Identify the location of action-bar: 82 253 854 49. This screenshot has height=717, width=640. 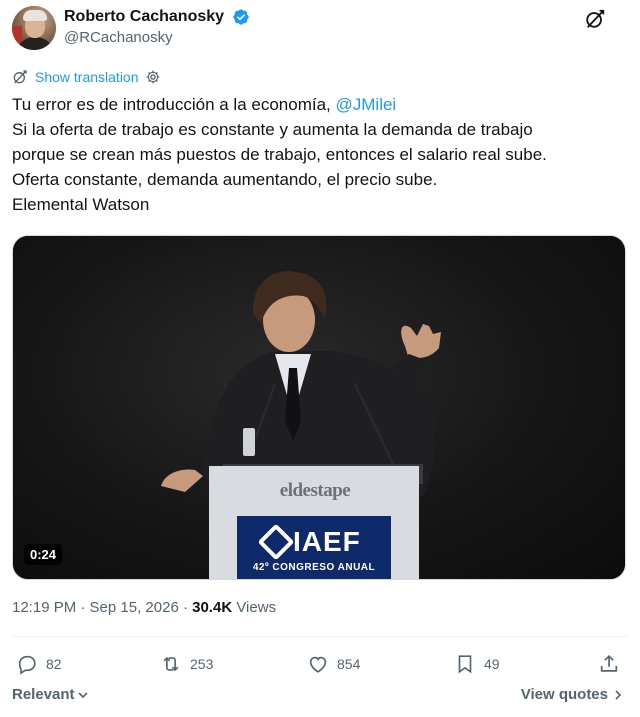
(319, 664).